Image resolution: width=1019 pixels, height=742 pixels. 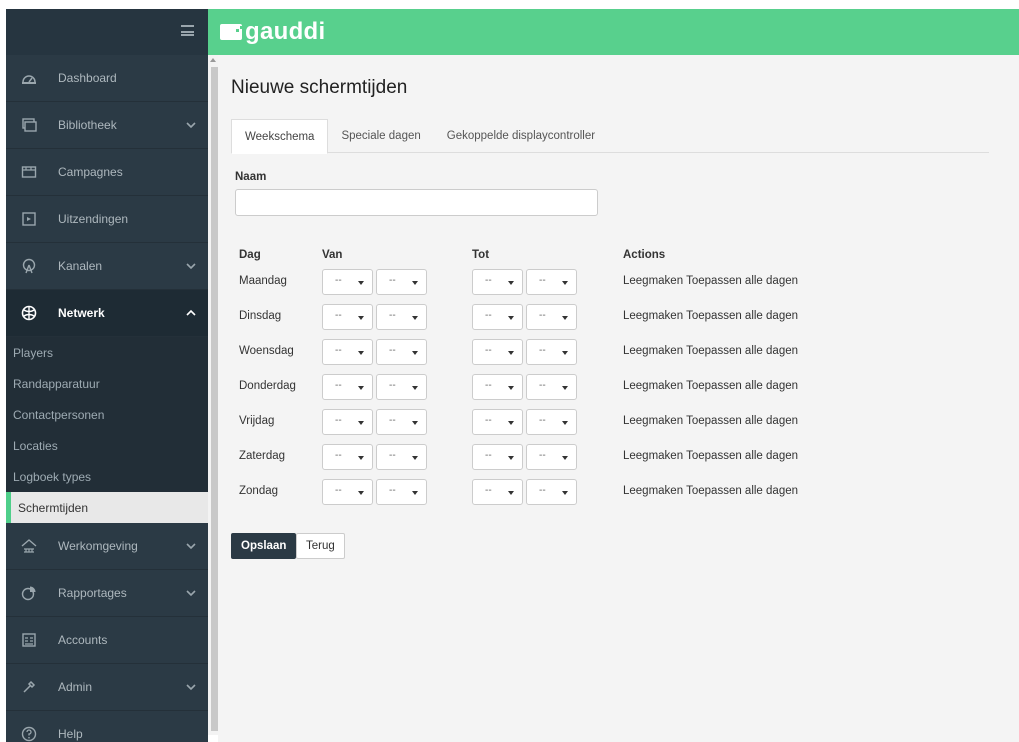 I want to click on sidebar-item-label: Netwerk, so click(x=81, y=313).